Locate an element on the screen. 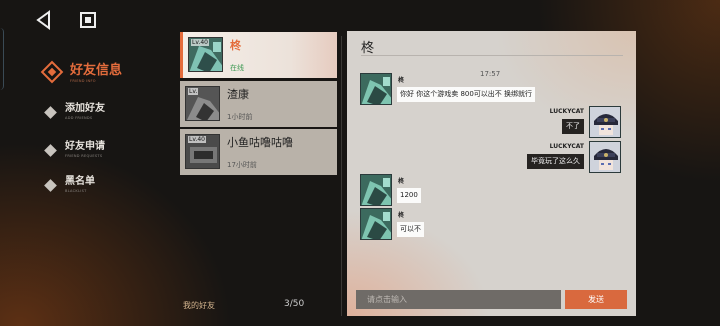  friend-status: 在线 is located at coordinates (237, 68).